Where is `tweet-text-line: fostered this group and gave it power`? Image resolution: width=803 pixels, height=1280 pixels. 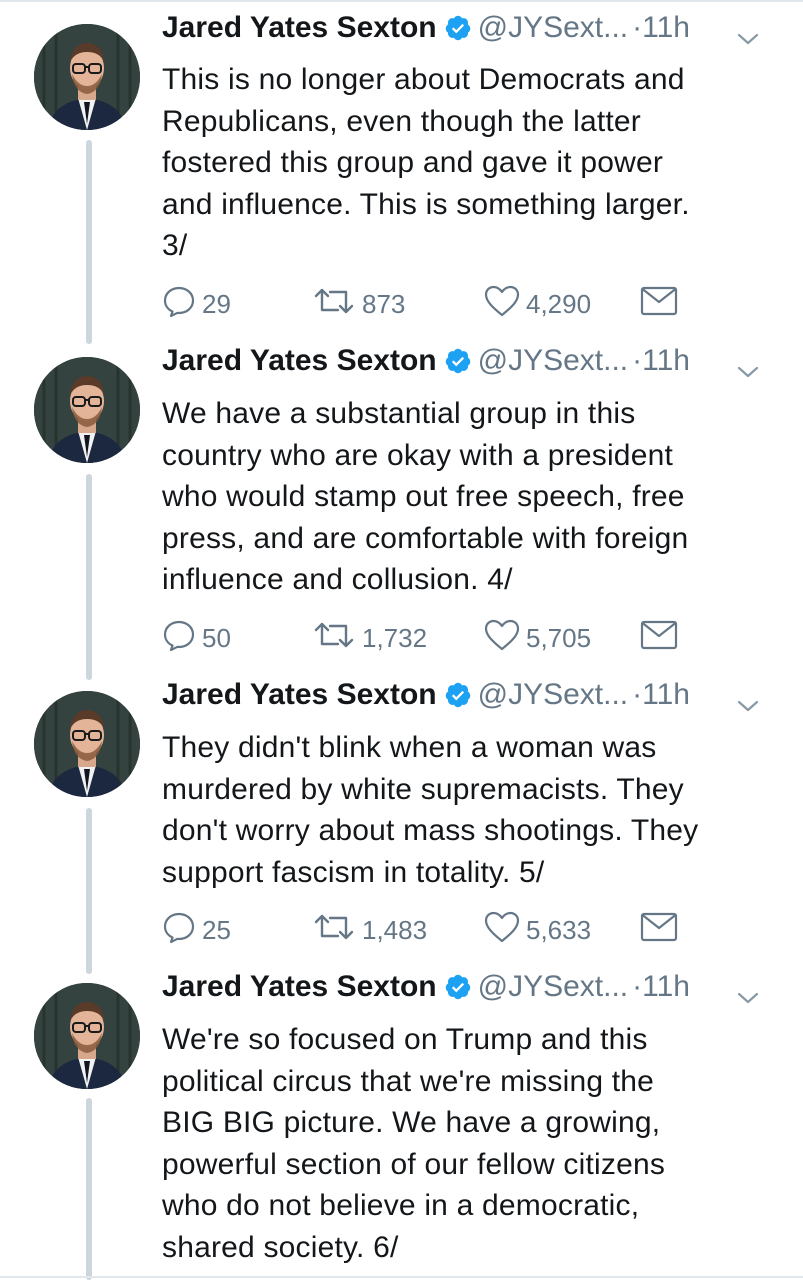 tweet-text-line: fostered this group and gave it power is located at coordinates (413, 162).